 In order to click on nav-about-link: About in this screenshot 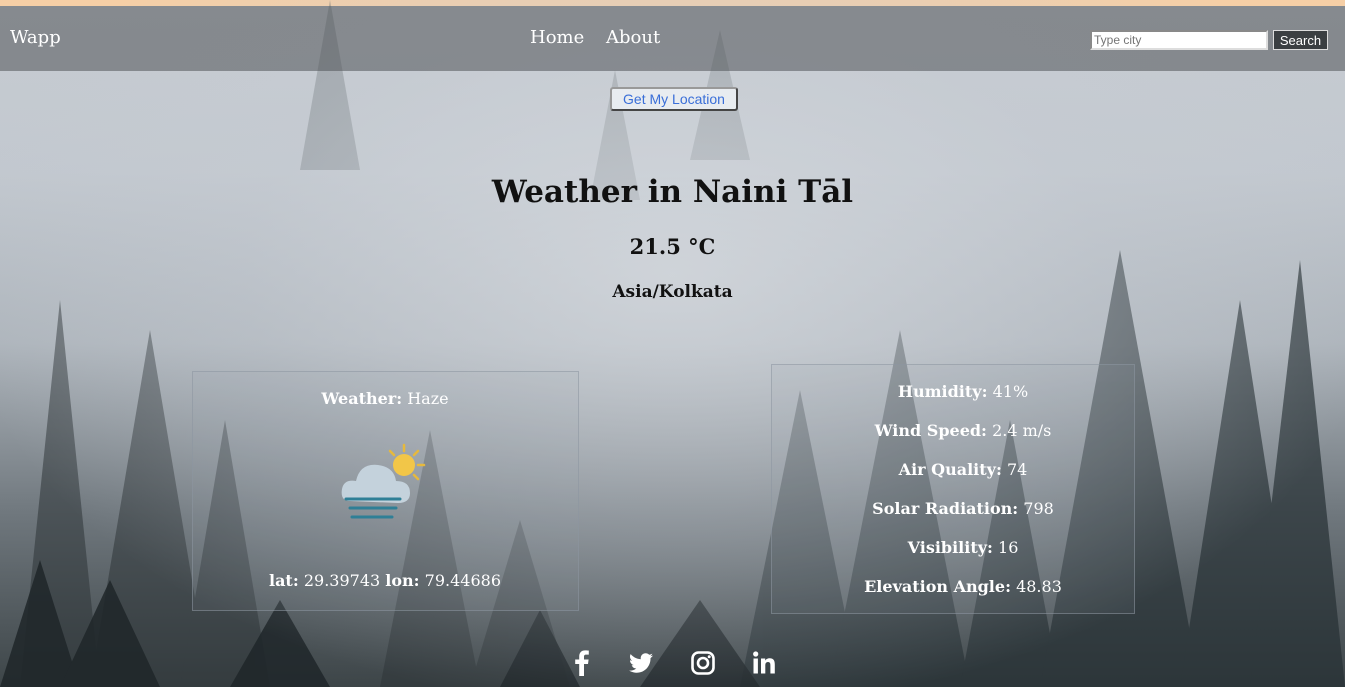, I will do `click(633, 37)`.